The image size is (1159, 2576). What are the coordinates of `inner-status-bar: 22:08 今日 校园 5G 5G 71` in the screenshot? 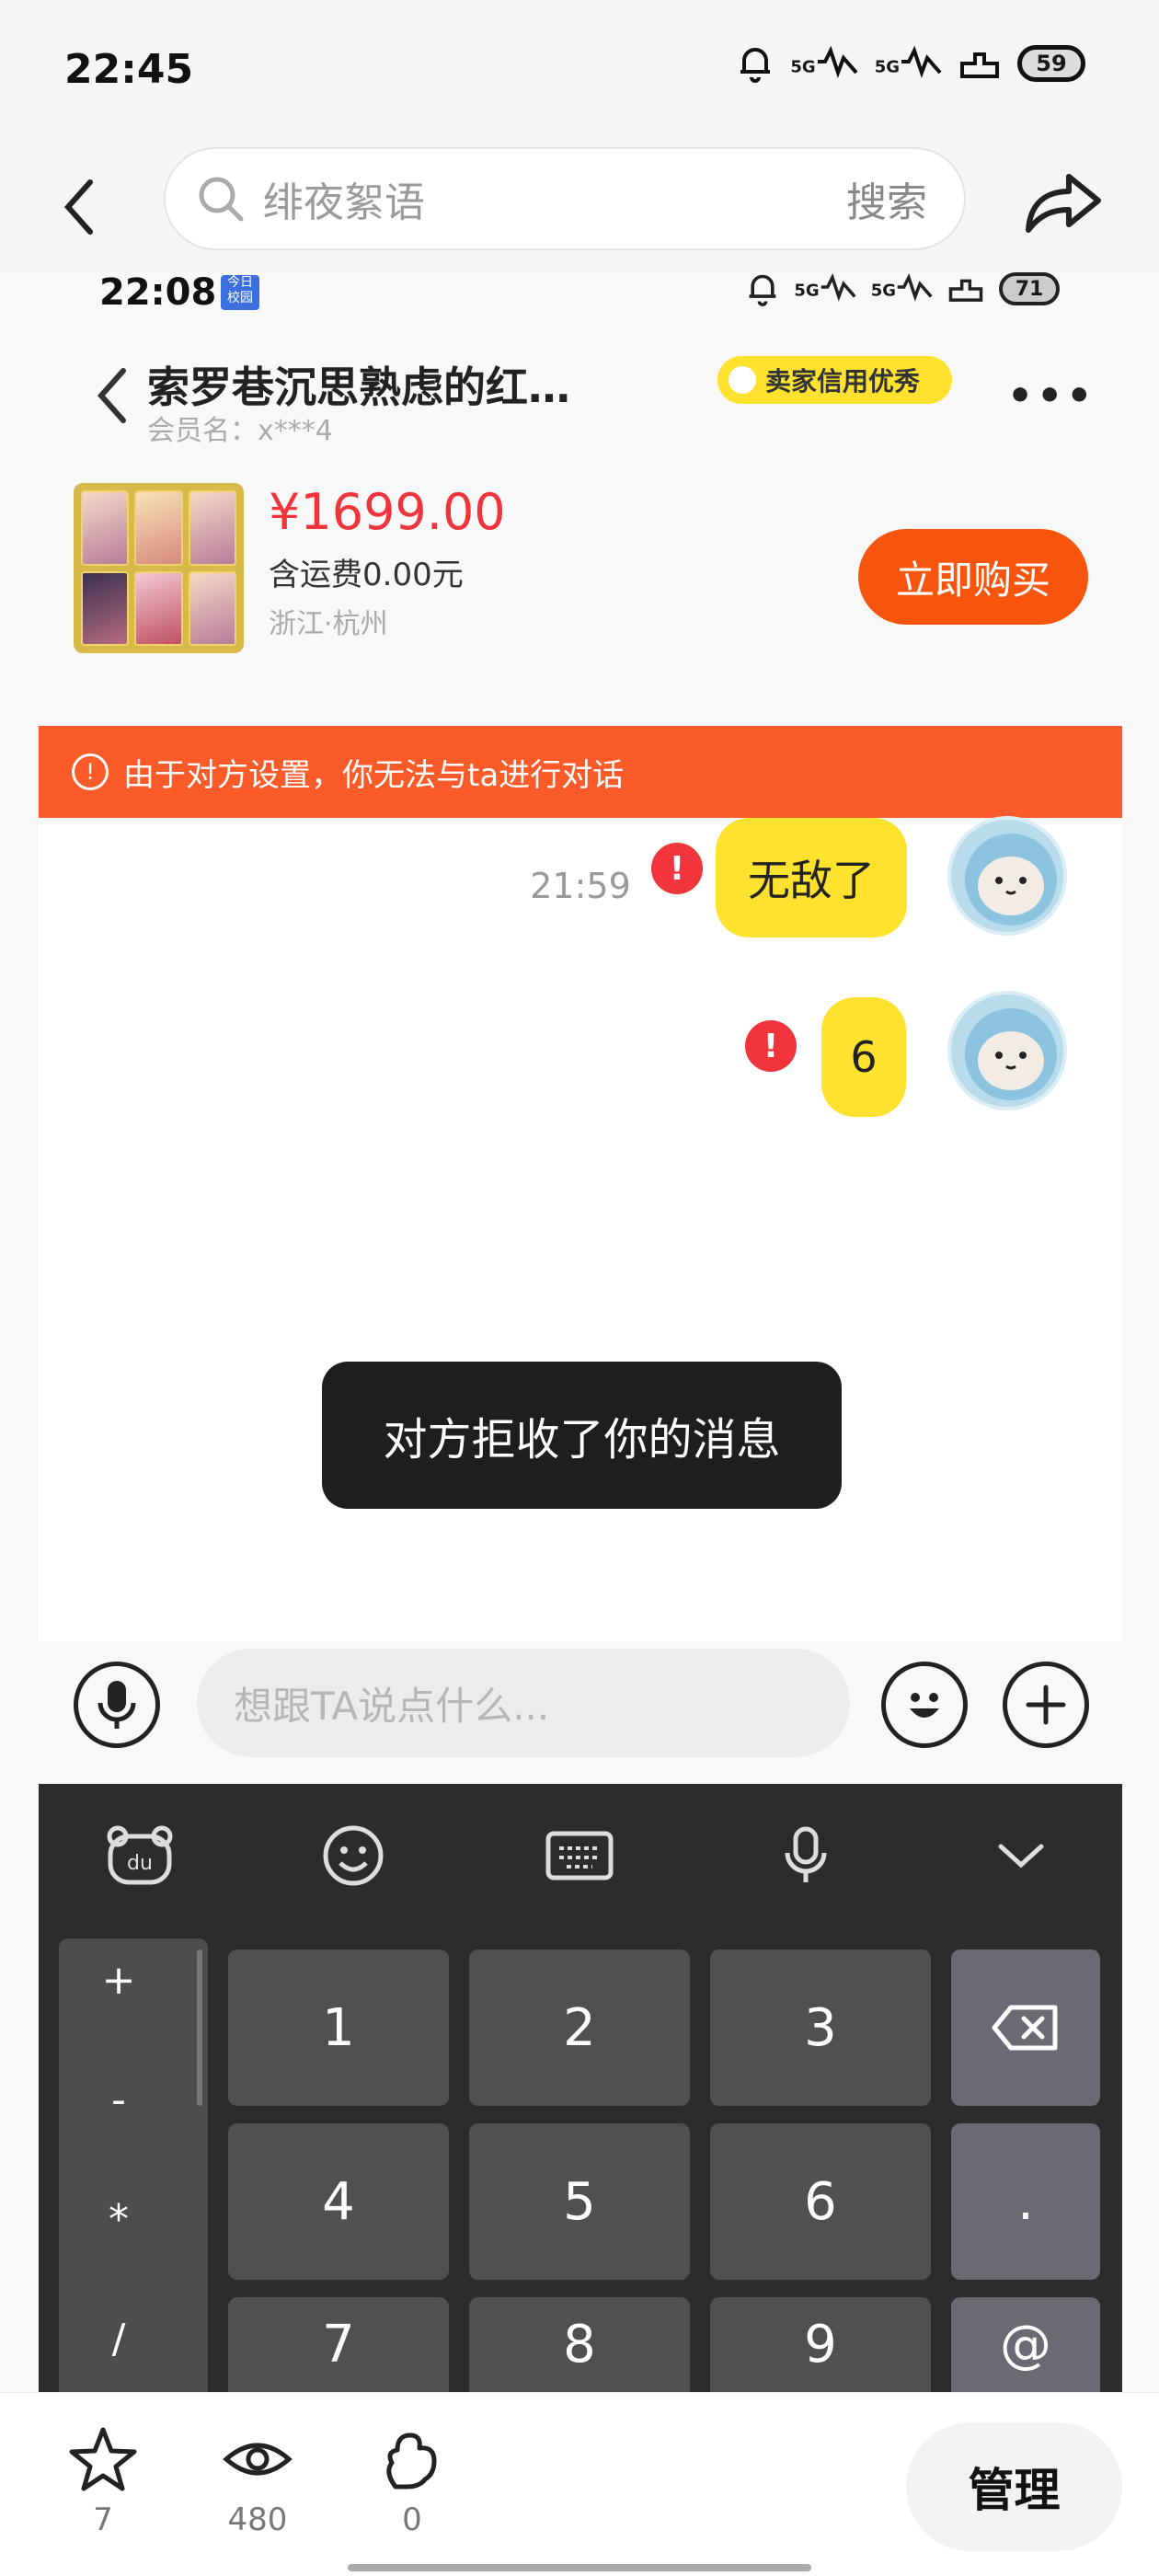 It's located at (579, 305).